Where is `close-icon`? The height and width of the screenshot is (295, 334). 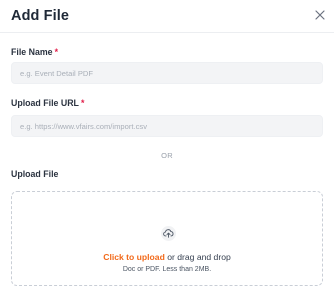 close-icon is located at coordinates (320, 15).